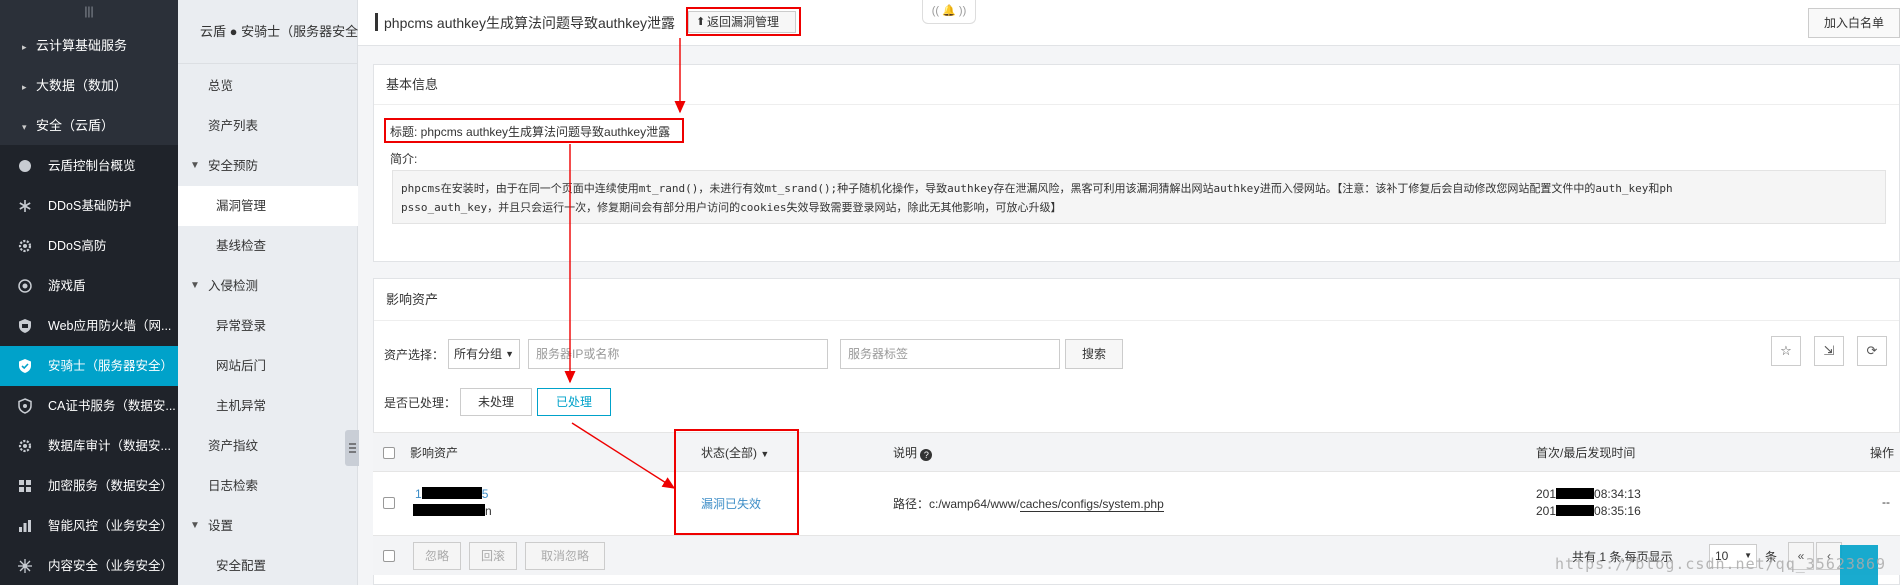  Describe the element at coordinates (625, 263) in the screenshot. I see `annotation-arrows` at that location.